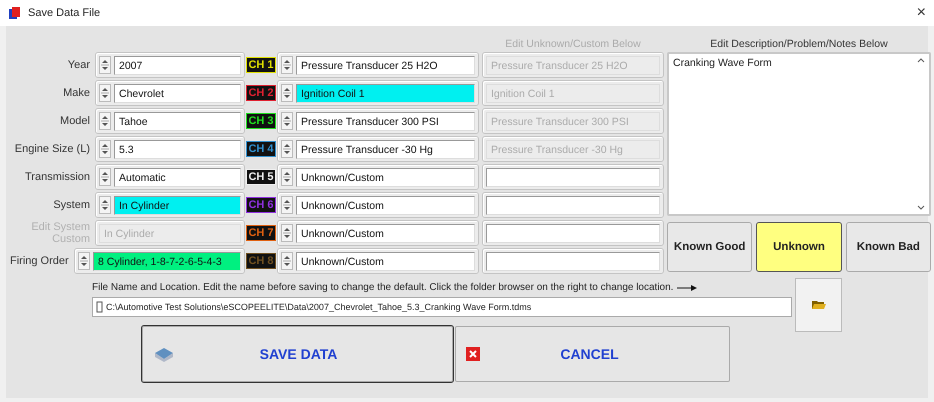 The width and height of the screenshot is (934, 402). I want to click on disk-icon, so click(164, 354).